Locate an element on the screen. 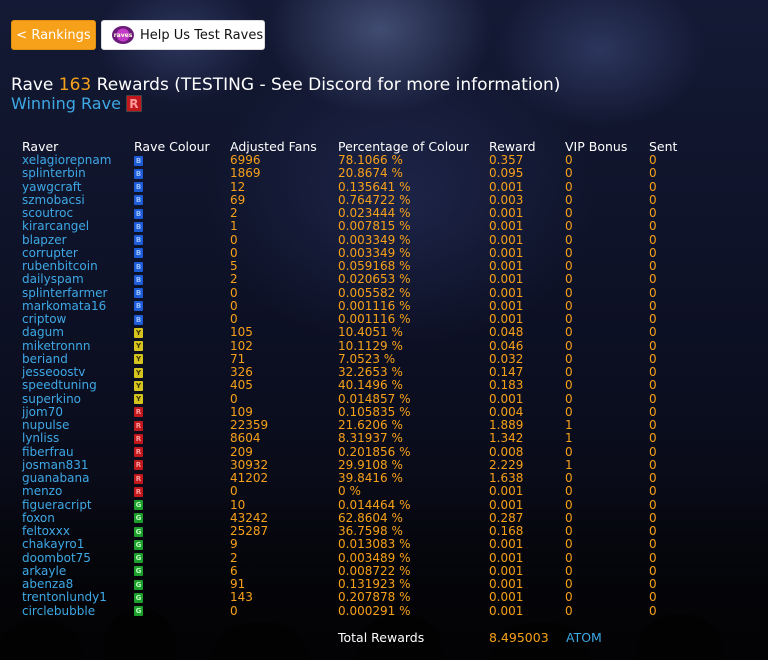 This screenshot has width=768, height=660. adjusted-fans: 102 is located at coordinates (241, 345).